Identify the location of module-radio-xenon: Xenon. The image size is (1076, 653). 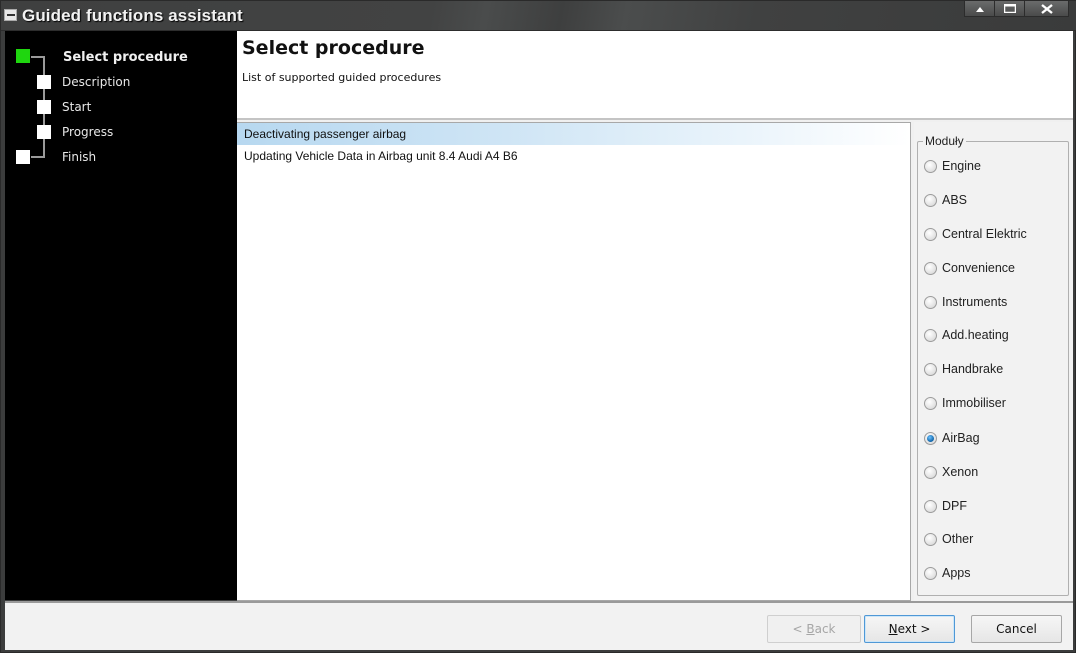
(951, 472).